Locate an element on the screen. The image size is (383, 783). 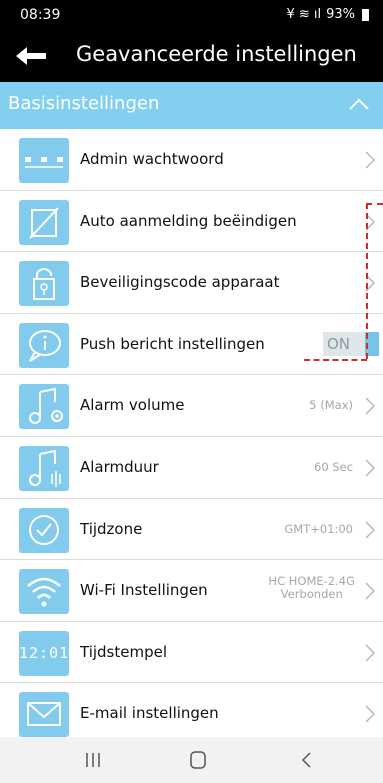
row-label: Alarm volume is located at coordinates (132, 405).